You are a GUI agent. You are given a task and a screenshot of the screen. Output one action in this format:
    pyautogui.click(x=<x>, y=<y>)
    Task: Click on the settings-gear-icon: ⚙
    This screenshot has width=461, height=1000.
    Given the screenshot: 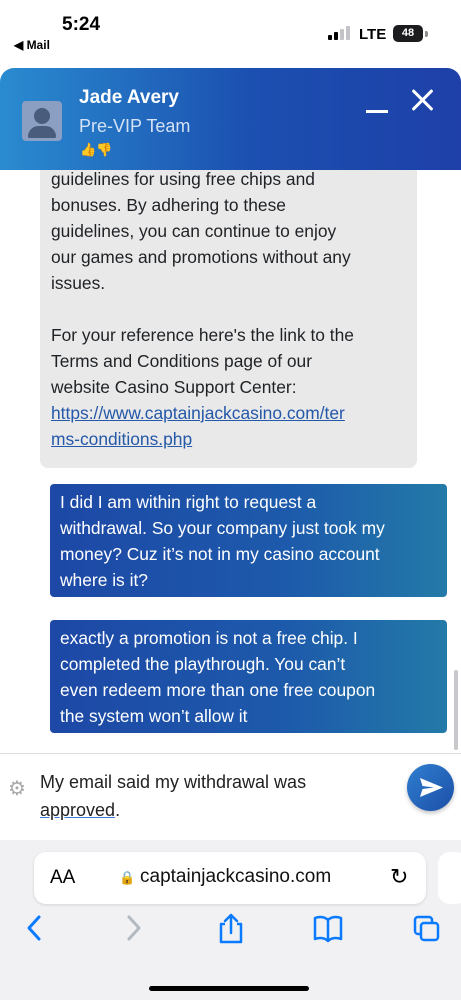 What is the action you would take?
    pyautogui.click(x=17, y=788)
    